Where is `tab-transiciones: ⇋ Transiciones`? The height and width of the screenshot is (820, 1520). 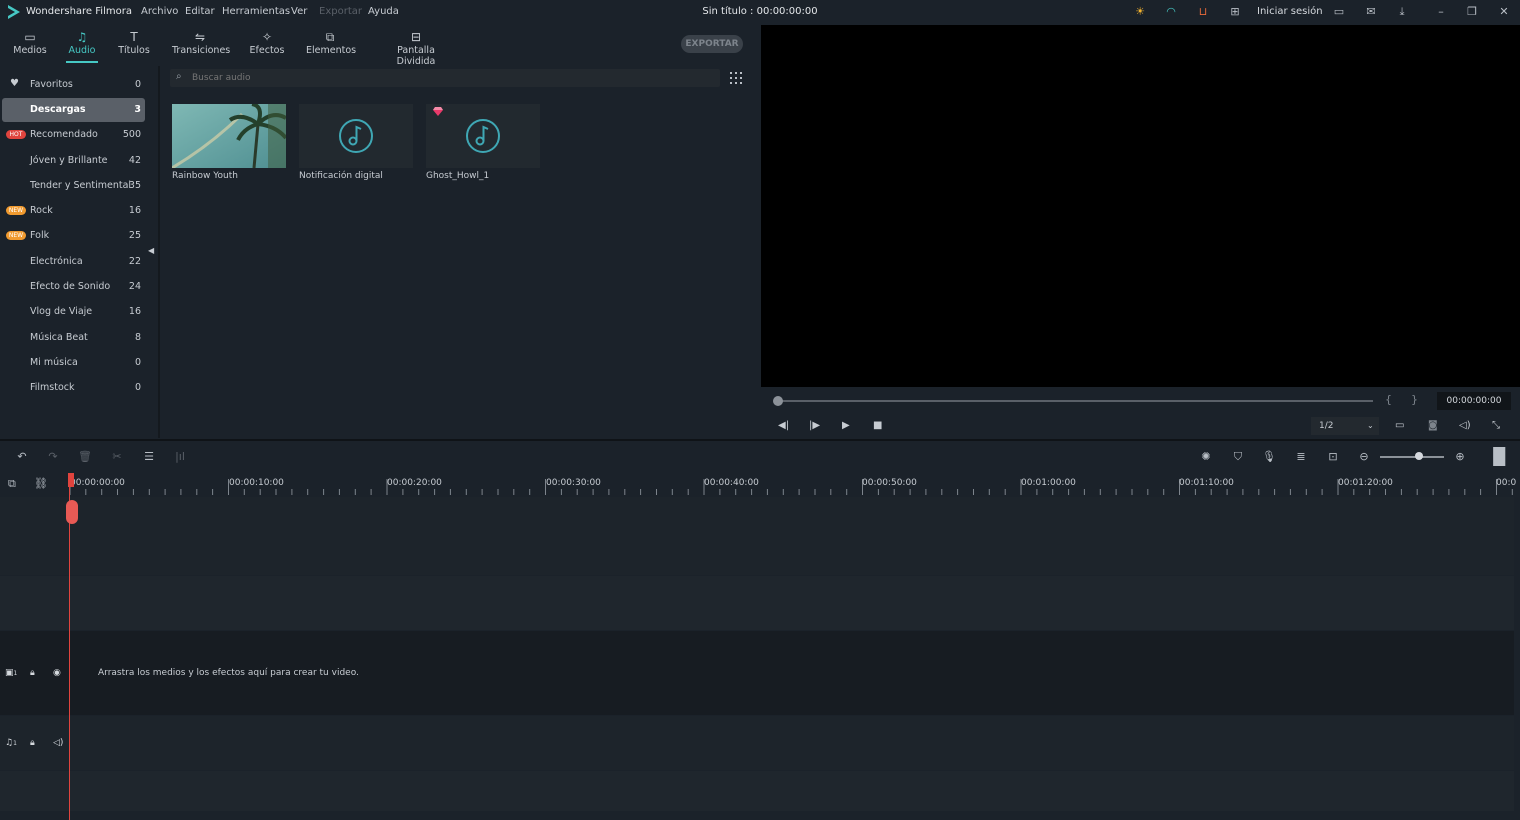 tab-transiciones: ⇋ Transiciones is located at coordinates (201, 46).